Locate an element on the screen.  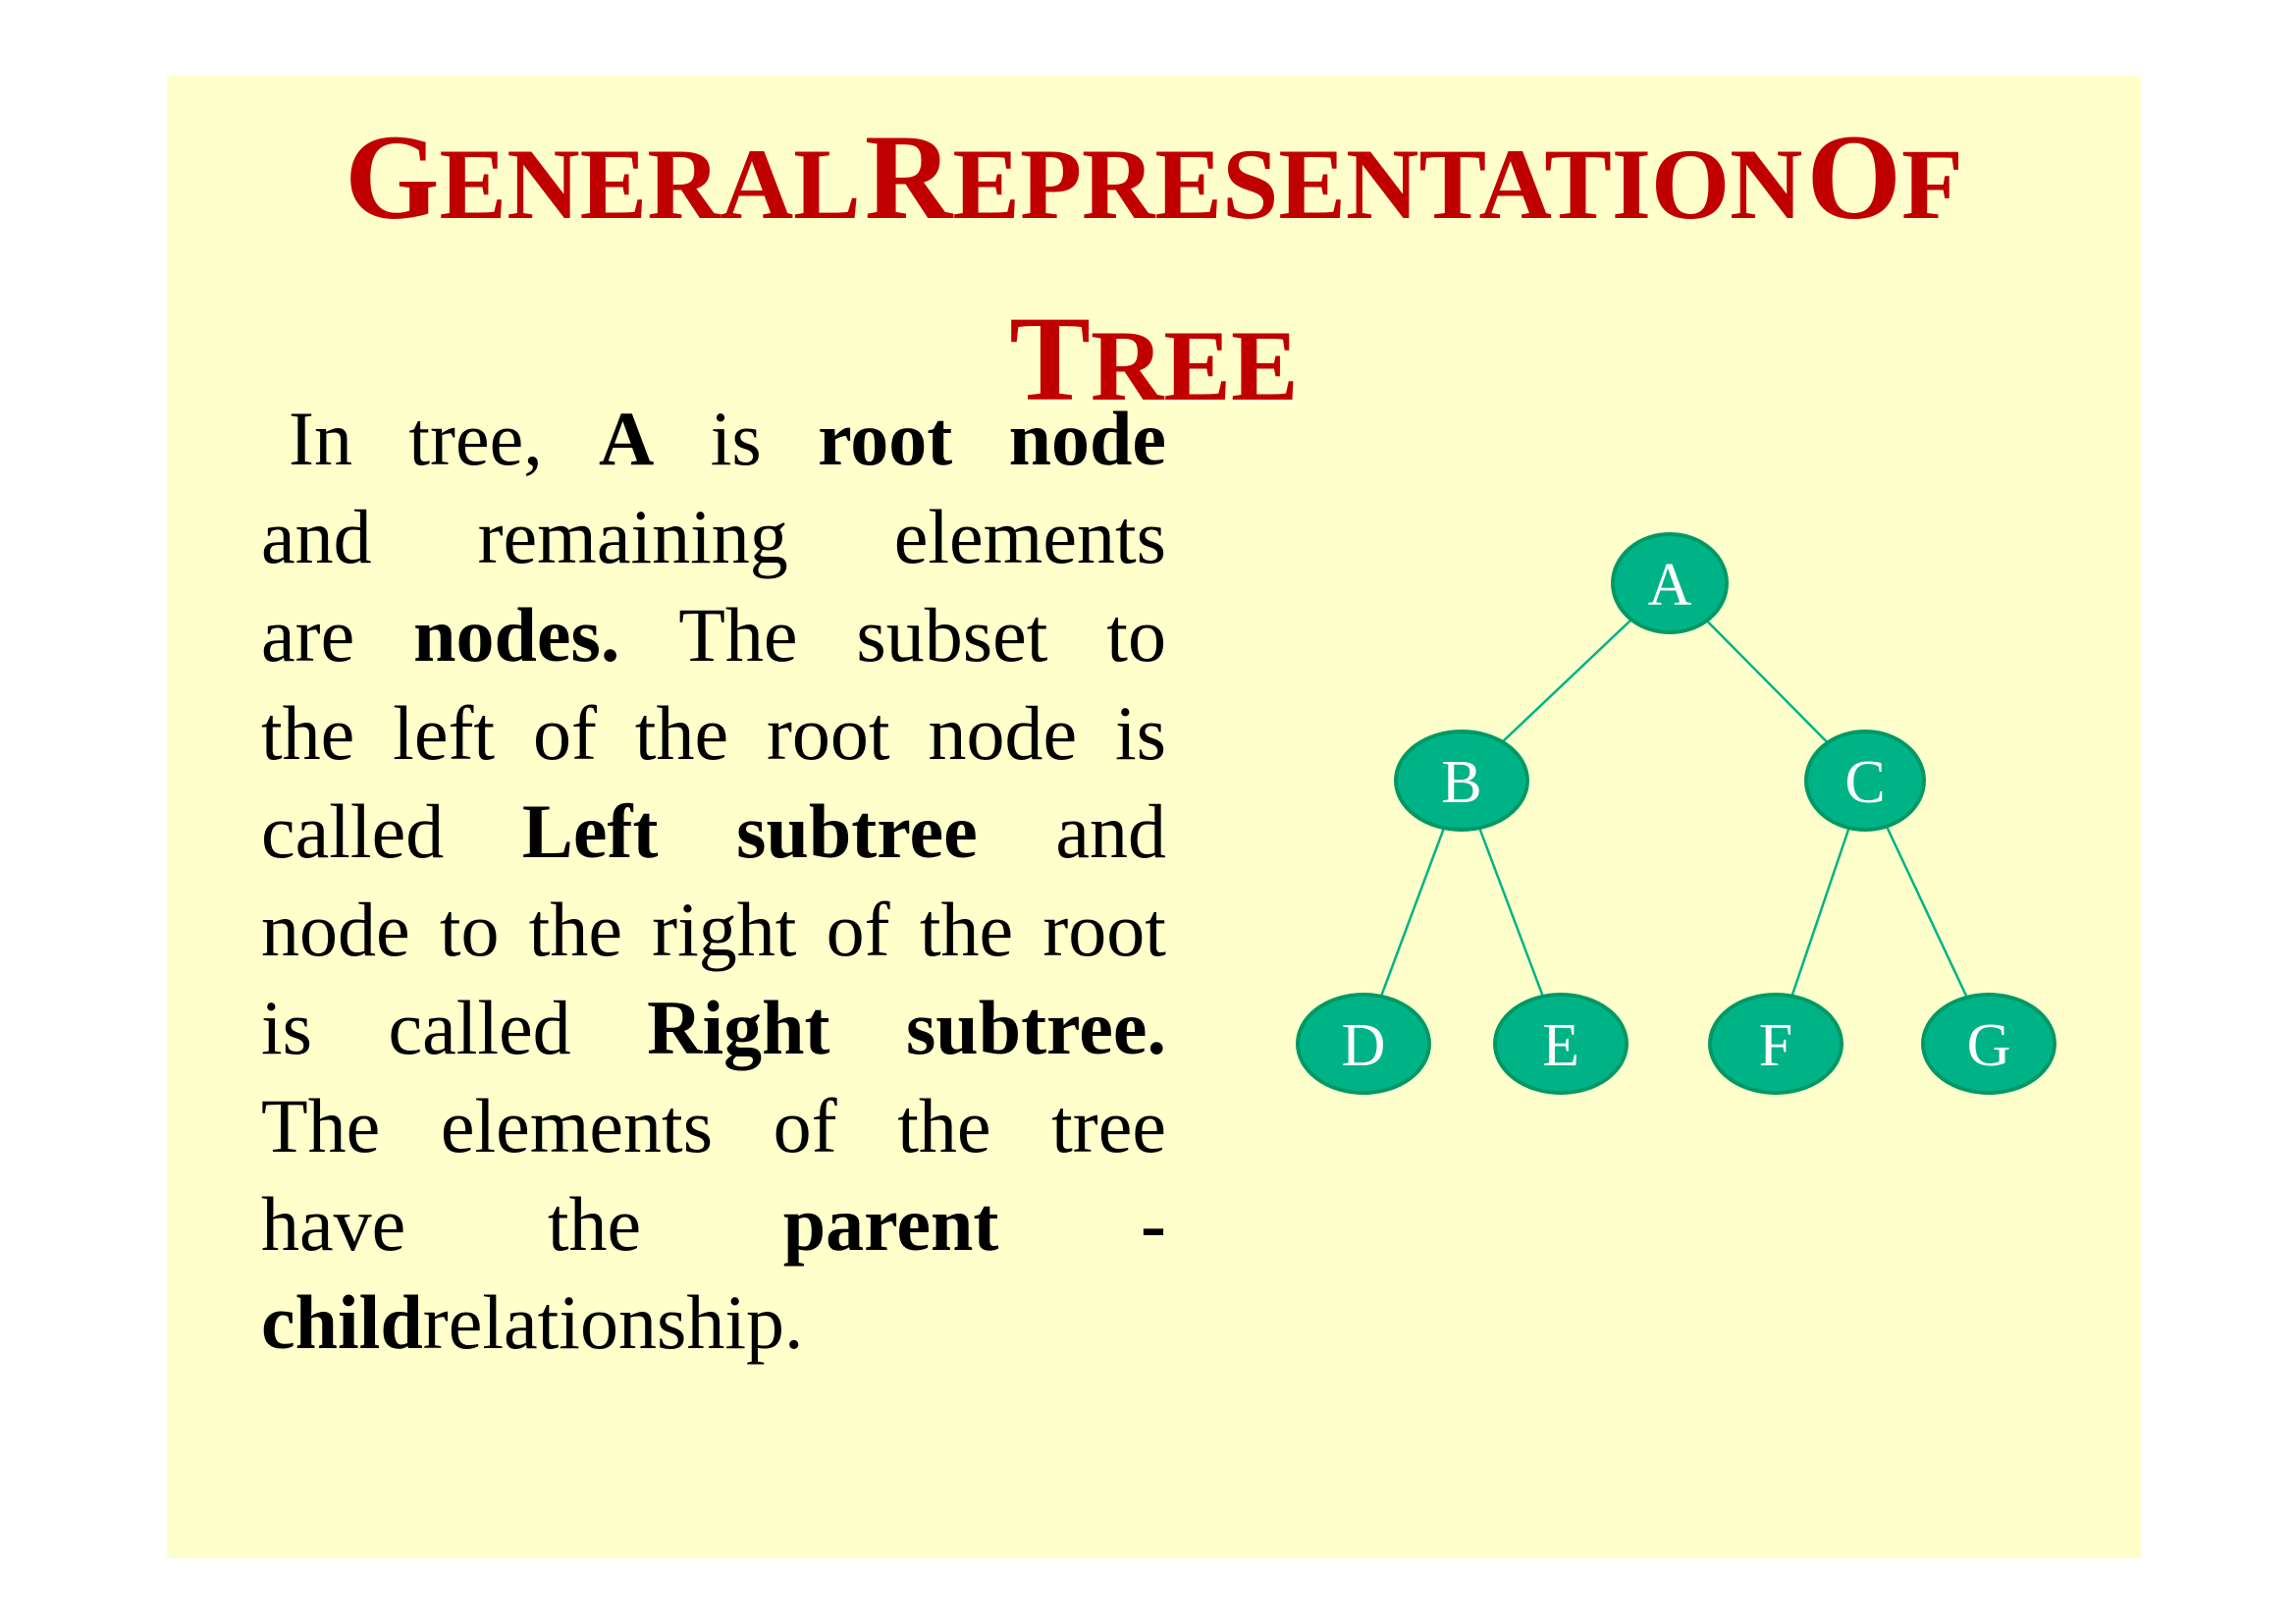
node-label: A is located at coordinates (1670, 585).